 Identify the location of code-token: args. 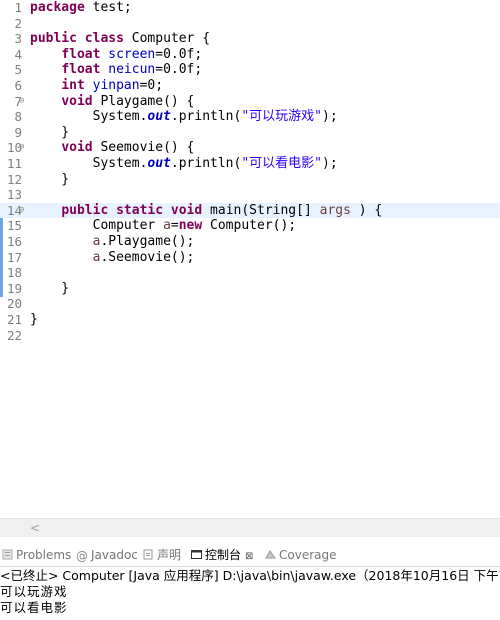
(335, 210).